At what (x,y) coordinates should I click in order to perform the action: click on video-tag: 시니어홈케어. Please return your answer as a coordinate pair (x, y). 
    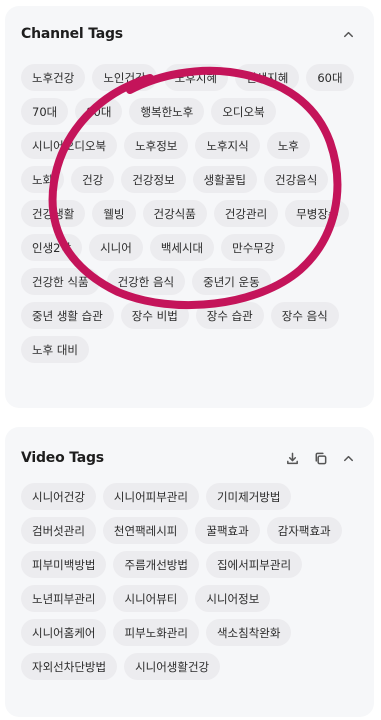
    Looking at the image, I should click on (64, 632).